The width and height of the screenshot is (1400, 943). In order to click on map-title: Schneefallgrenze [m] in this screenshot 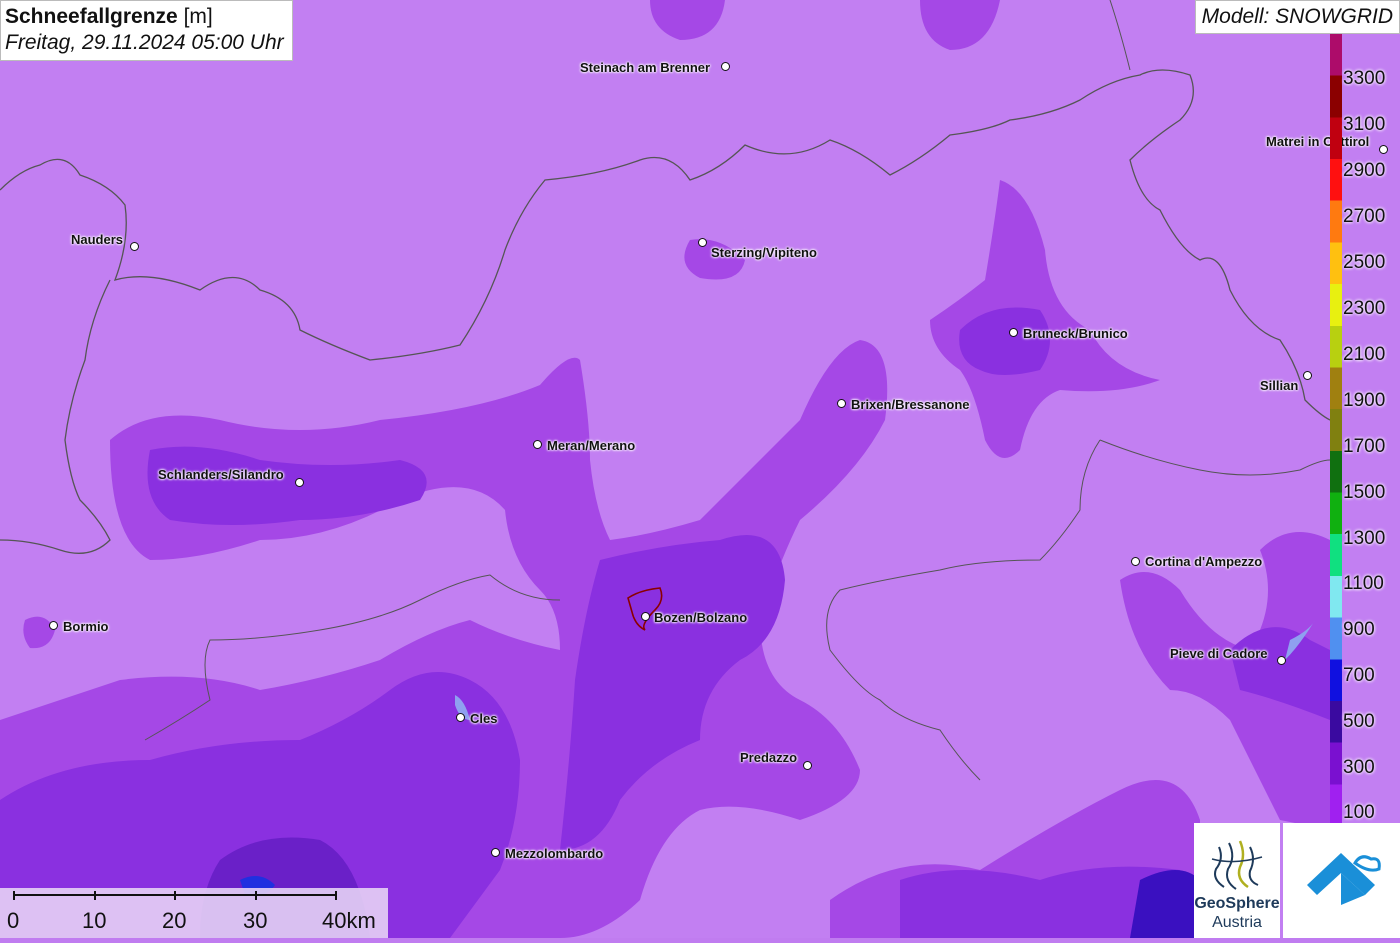, I will do `click(144, 17)`.